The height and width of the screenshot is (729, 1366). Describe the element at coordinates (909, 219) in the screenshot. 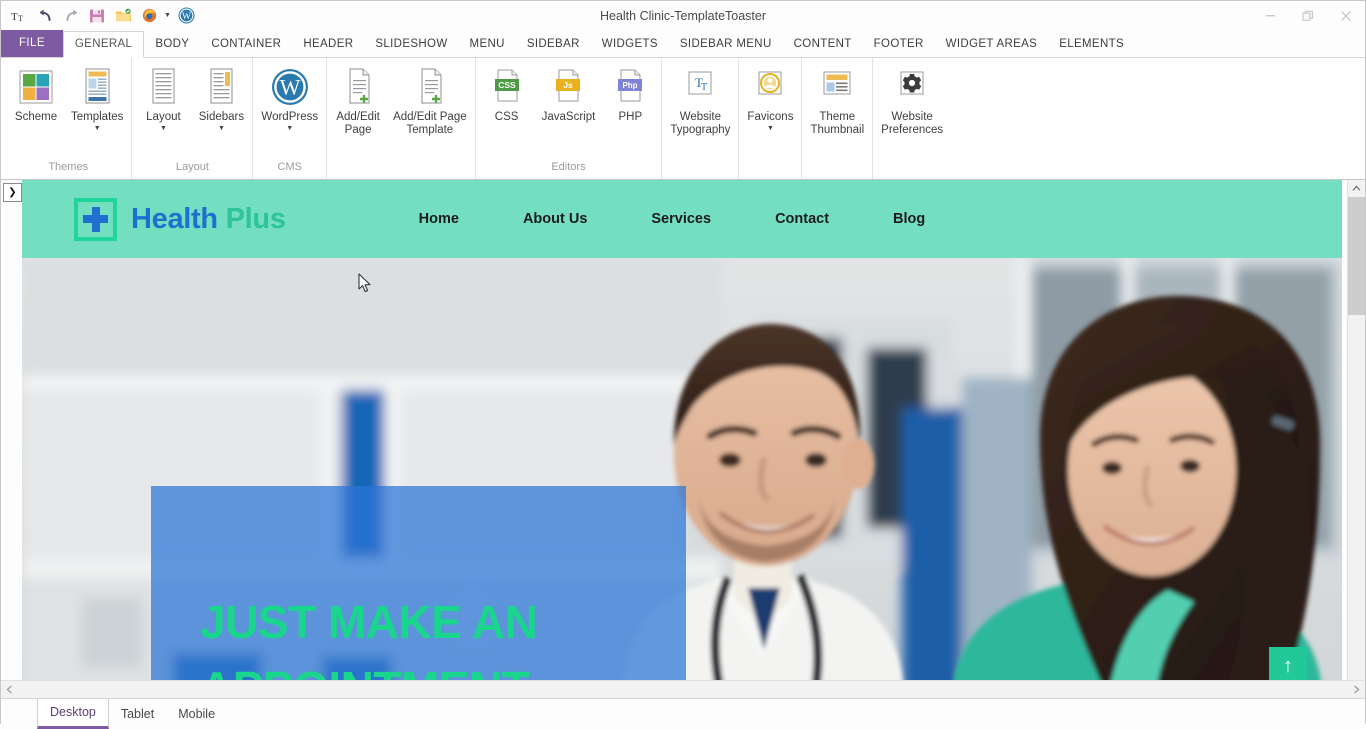

I see `nav-item-blog: Blog` at that location.